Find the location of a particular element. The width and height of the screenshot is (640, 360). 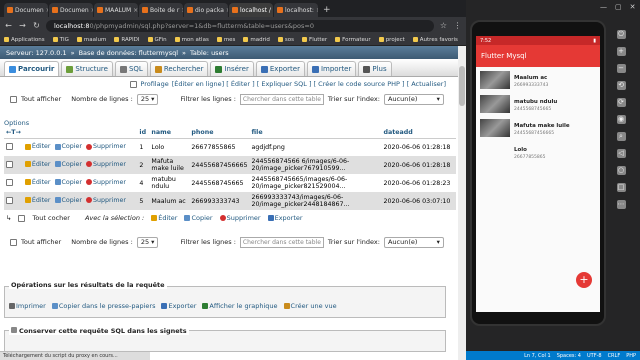

sort-select: Aucun(e) ▾ is located at coordinates (413, 99).